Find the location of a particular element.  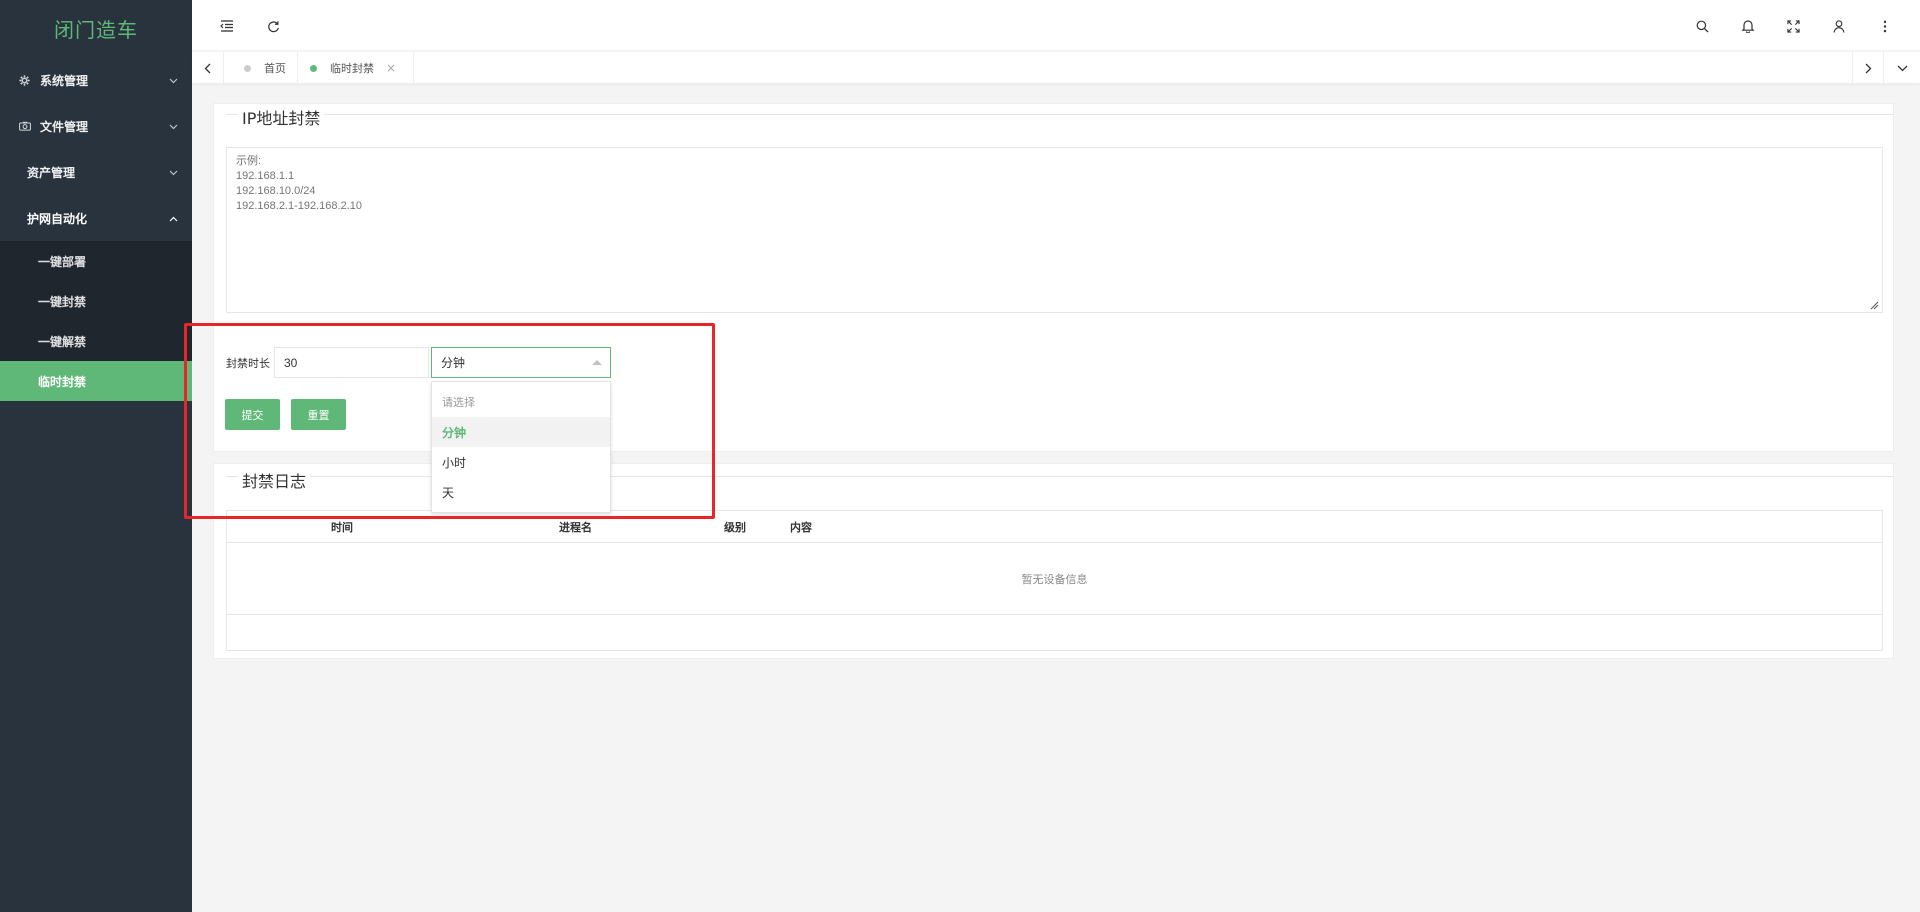

duration-input is located at coordinates (351, 362).